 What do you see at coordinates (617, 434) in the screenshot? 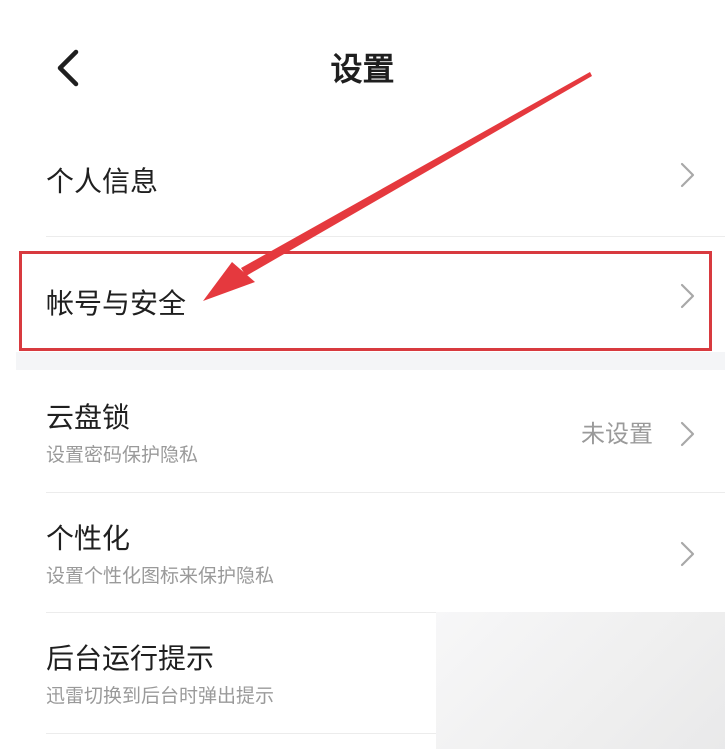
I see `settings-item-value: 未设置` at bounding box center [617, 434].